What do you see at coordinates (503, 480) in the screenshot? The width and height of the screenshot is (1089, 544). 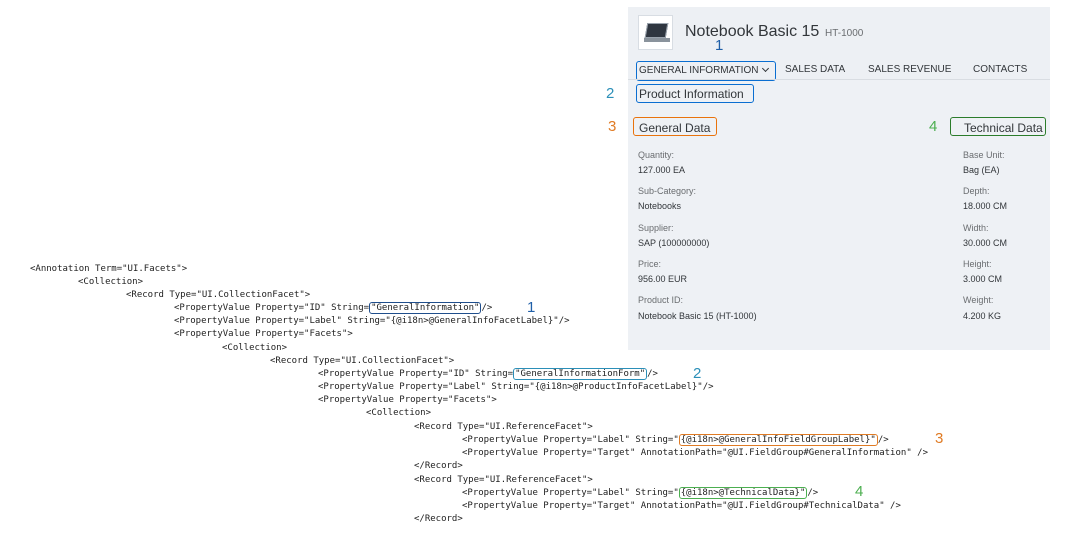 I see `code-line-17: <Record Type="UI.ReferenceFacet">` at bounding box center [503, 480].